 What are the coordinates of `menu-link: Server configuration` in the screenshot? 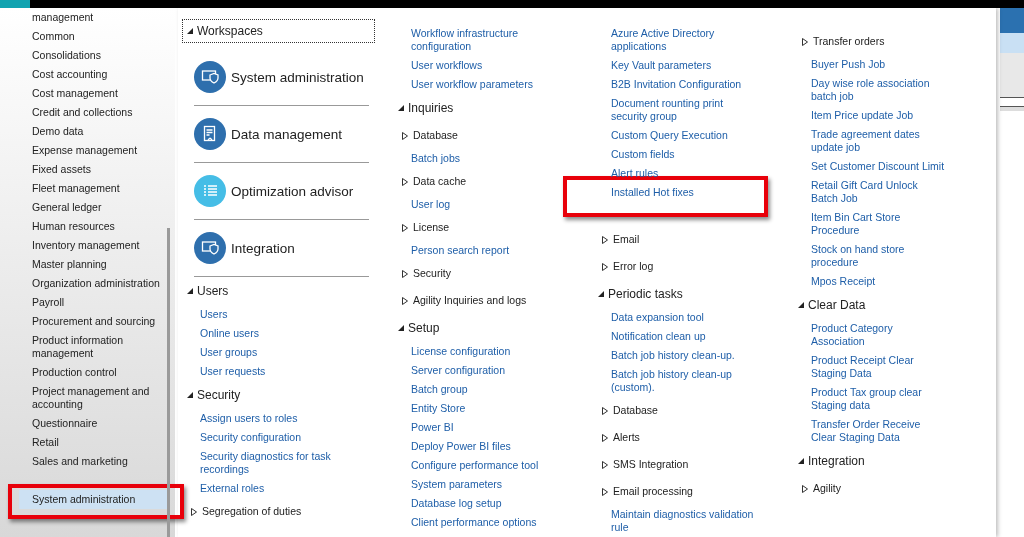 It's located at (478, 370).